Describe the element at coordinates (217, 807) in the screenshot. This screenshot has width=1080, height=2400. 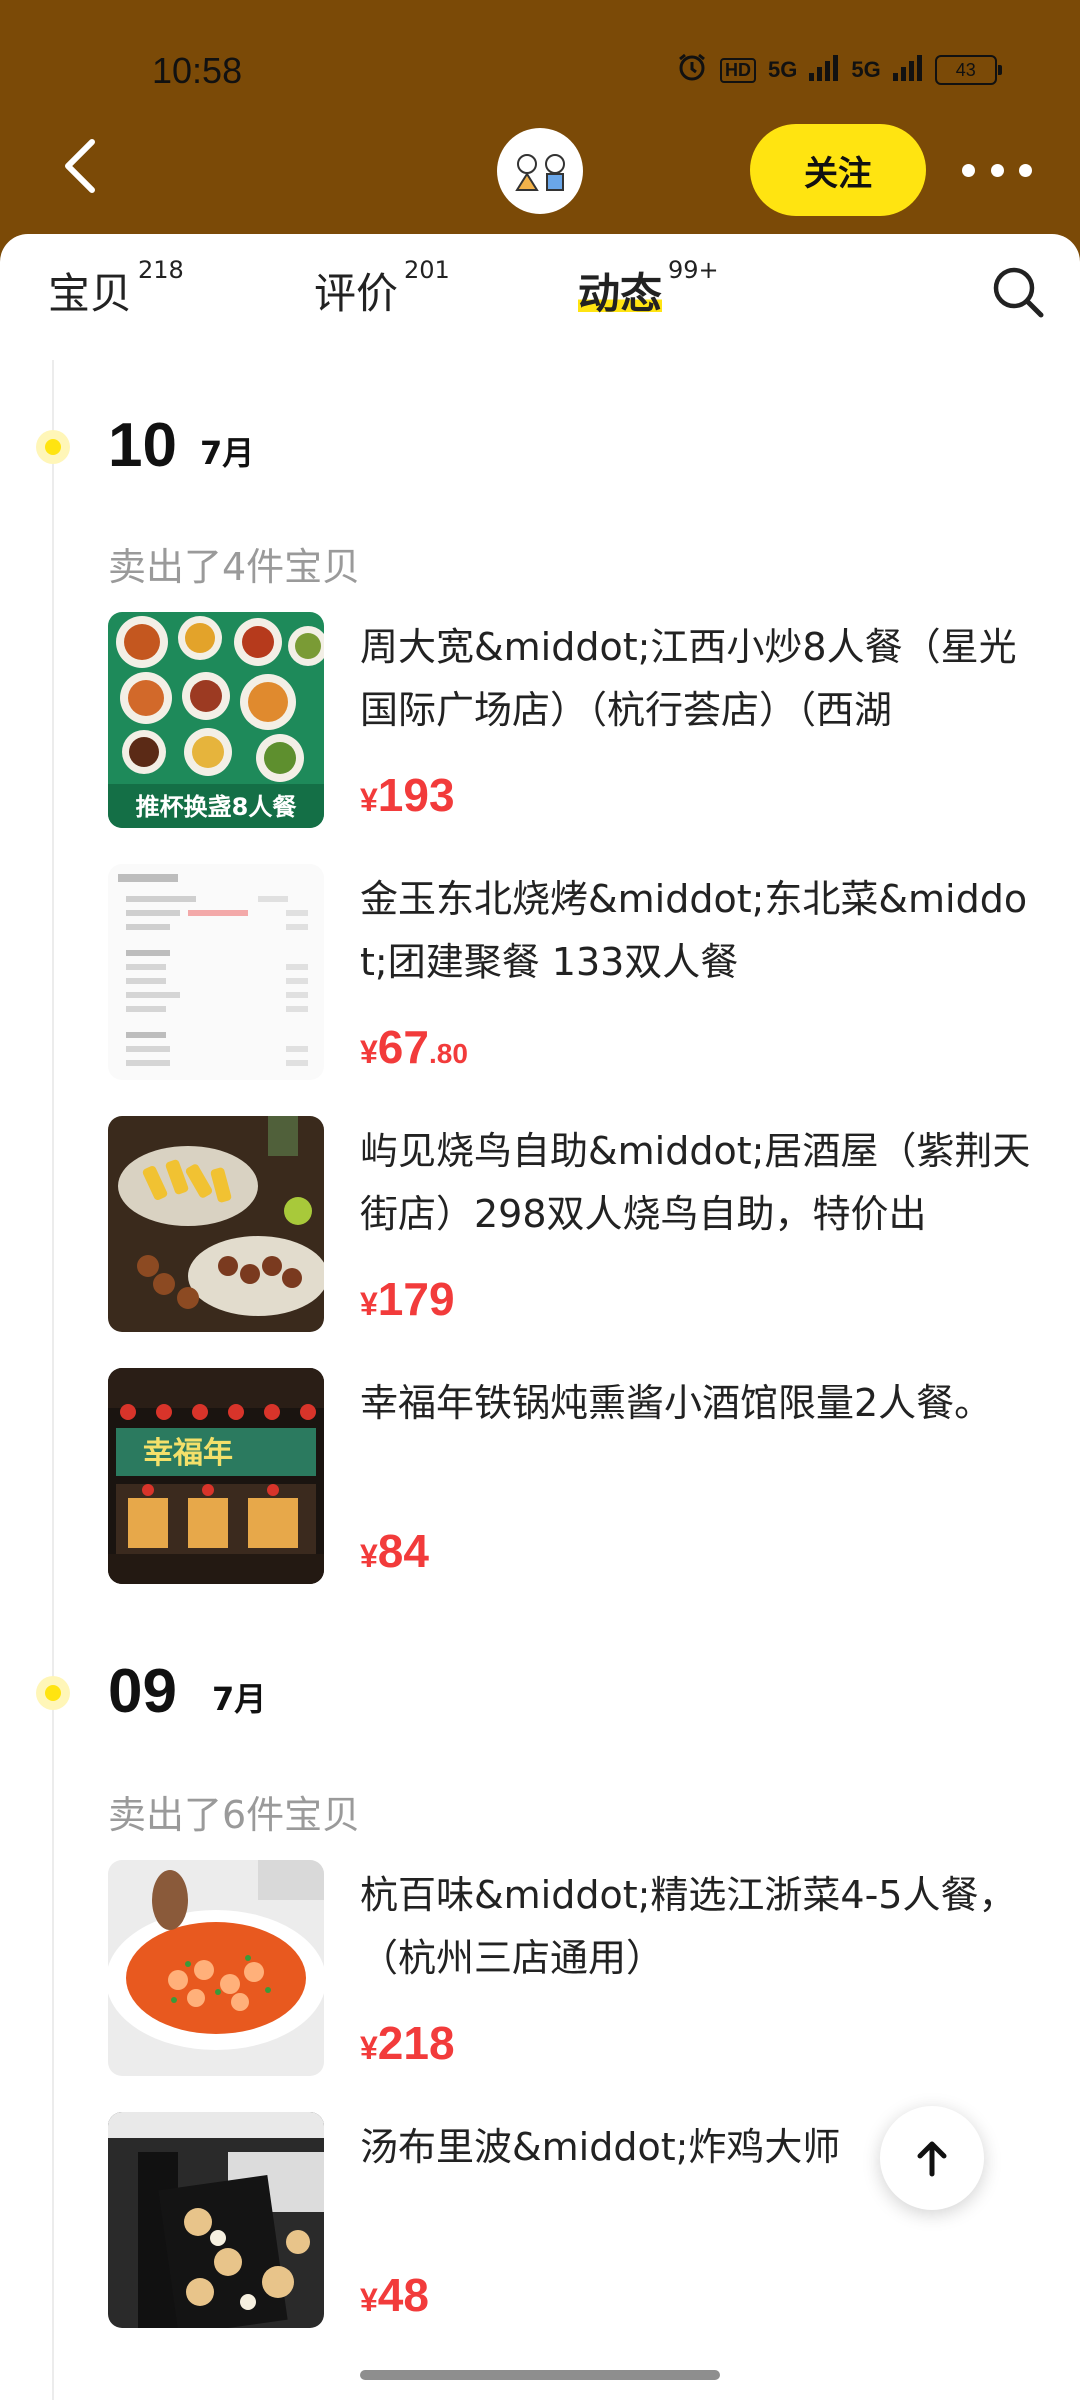
I see `thumb-caption: 推杯换盏8人餐` at that location.